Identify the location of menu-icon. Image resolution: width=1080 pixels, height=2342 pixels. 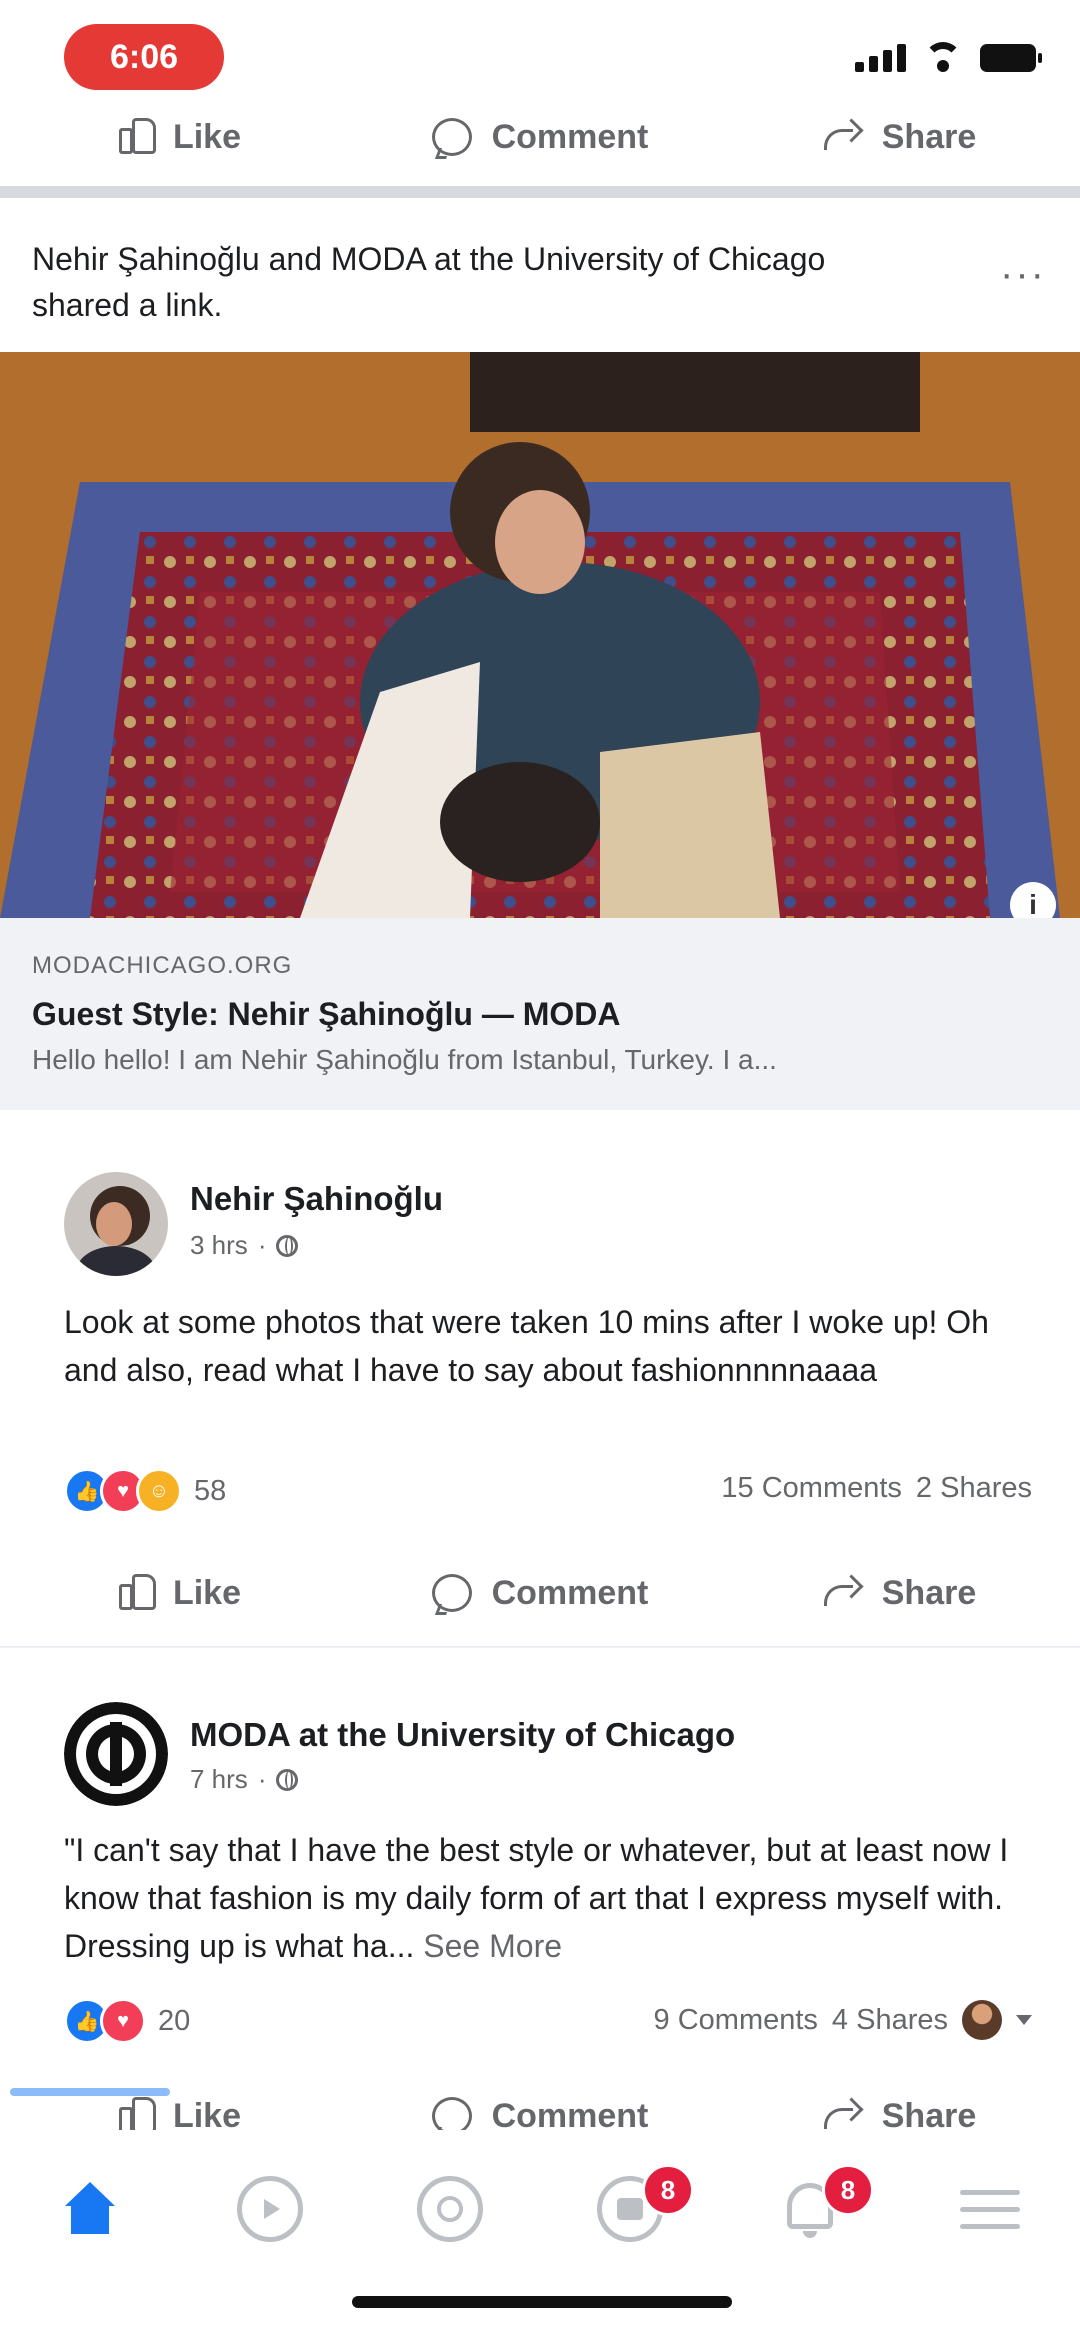
(990, 2209).